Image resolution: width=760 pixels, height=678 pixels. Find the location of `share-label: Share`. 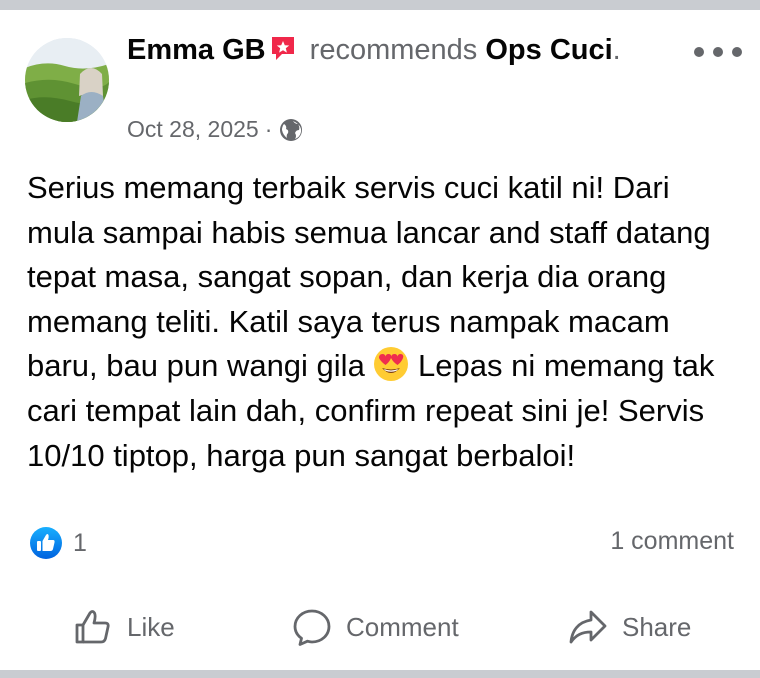

share-label: Share is located at coordinates (657, 626).